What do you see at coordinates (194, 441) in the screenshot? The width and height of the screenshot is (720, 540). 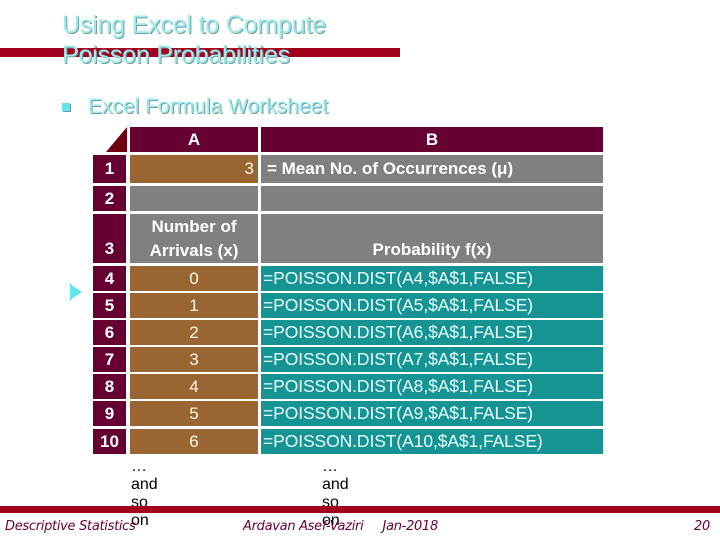 I see `cell-a10: 6` at bounding box center [194, 441].